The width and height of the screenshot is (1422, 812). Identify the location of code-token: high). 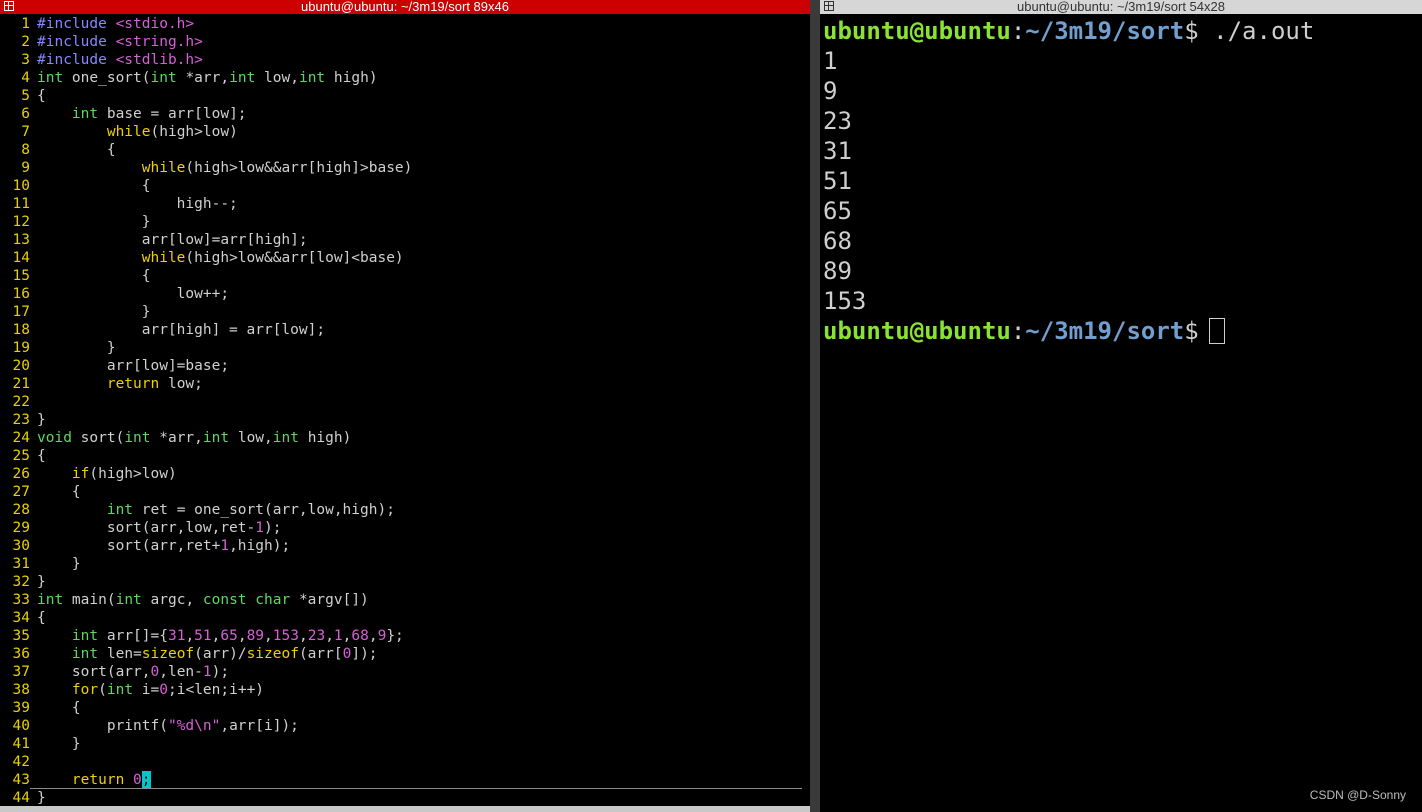
(325, 438).